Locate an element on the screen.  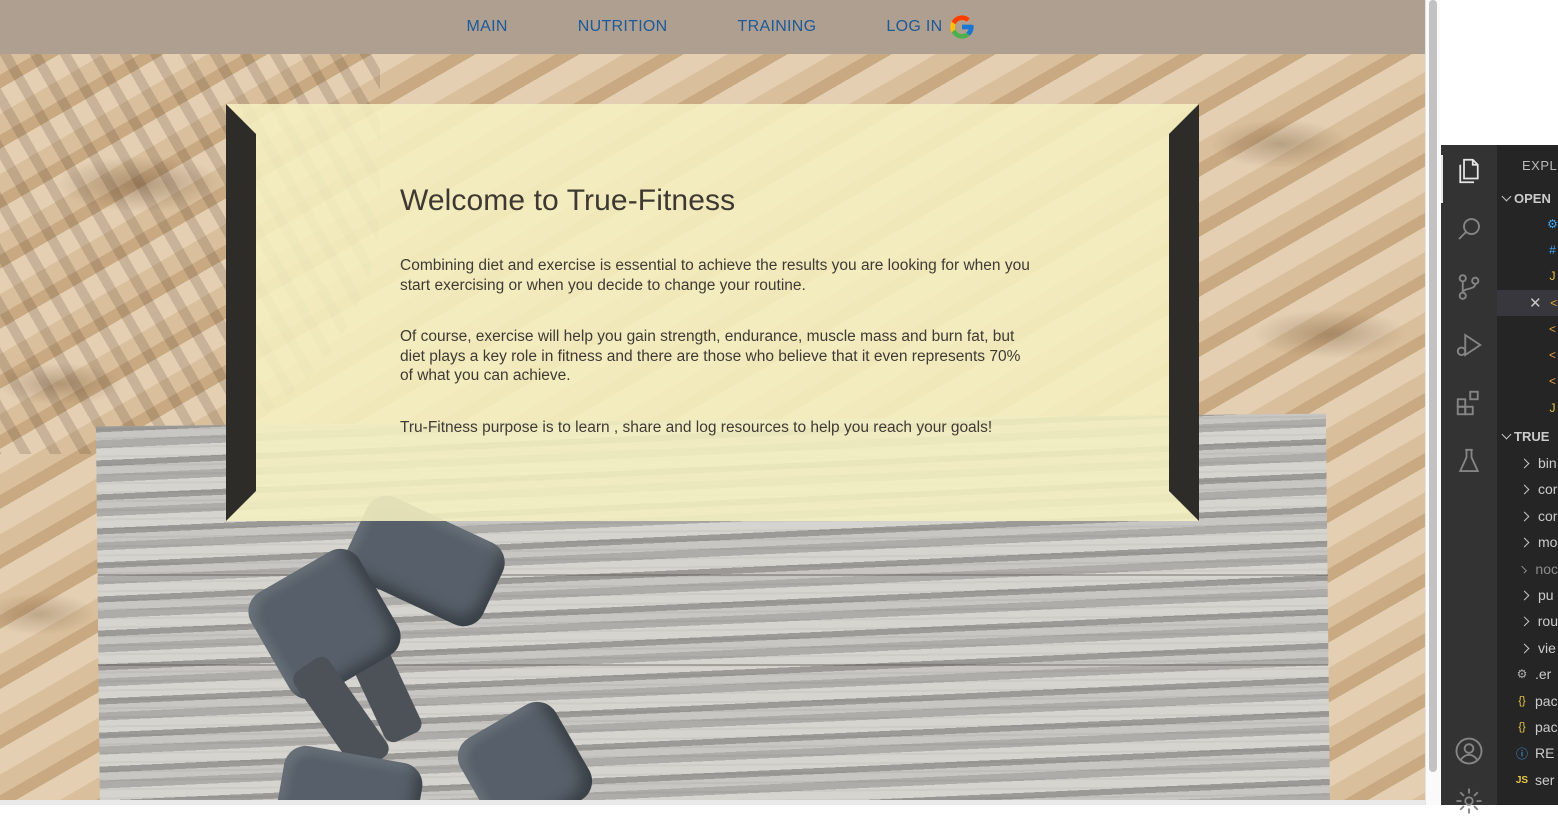
folder-item: rou is located at coordinates (1527, 621).